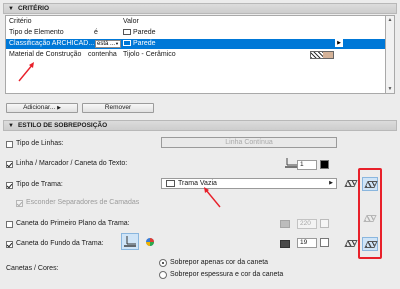 The width and height of the screenshot is (400, 289). I want to click on hide-layer-separators-label: Esconder Separadores de Camadas, so click(83, 202).